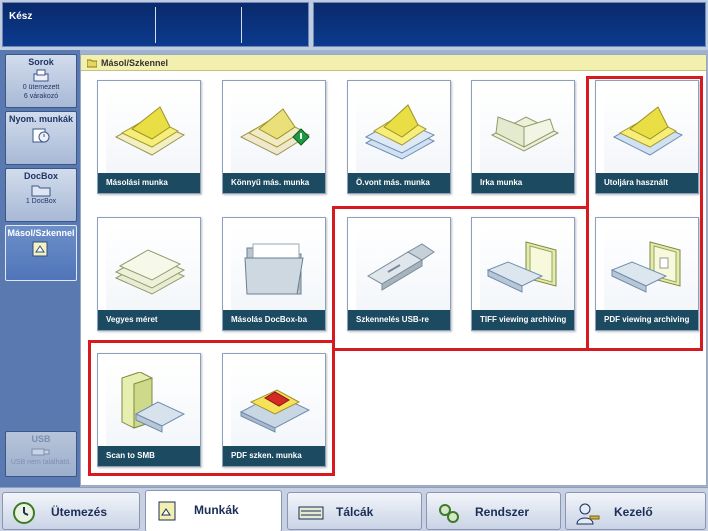 The image size is (708, 531). I want to click on server-scanner-icon, so click(153, 402).